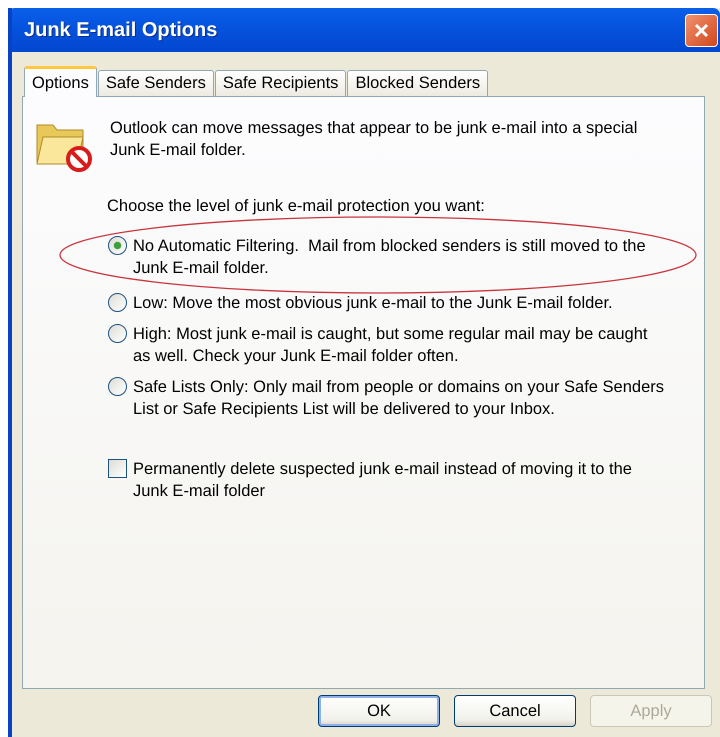  I want to click on tab: Blocked Senders, so click(417, 83).